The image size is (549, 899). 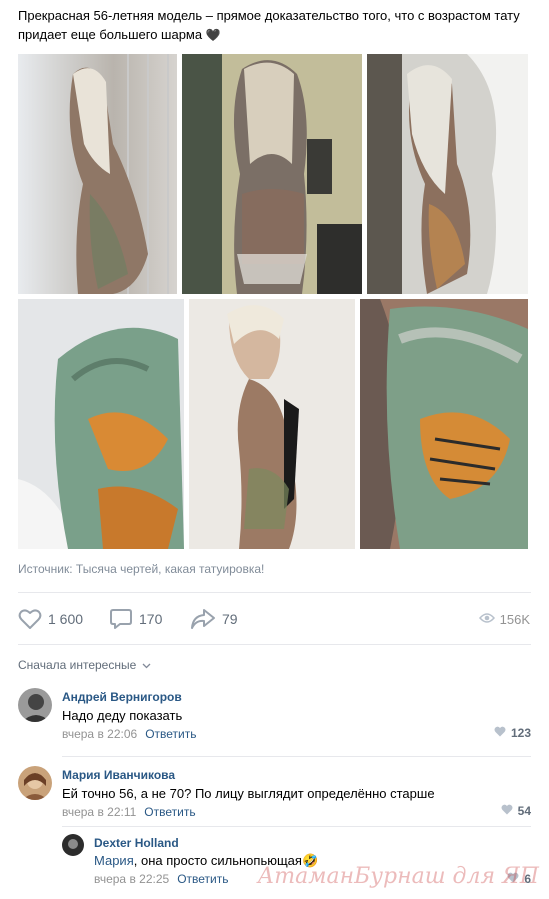 I want to click on comment-meta: вчера в 22:25 Ответить, so click(x=161, y=879).